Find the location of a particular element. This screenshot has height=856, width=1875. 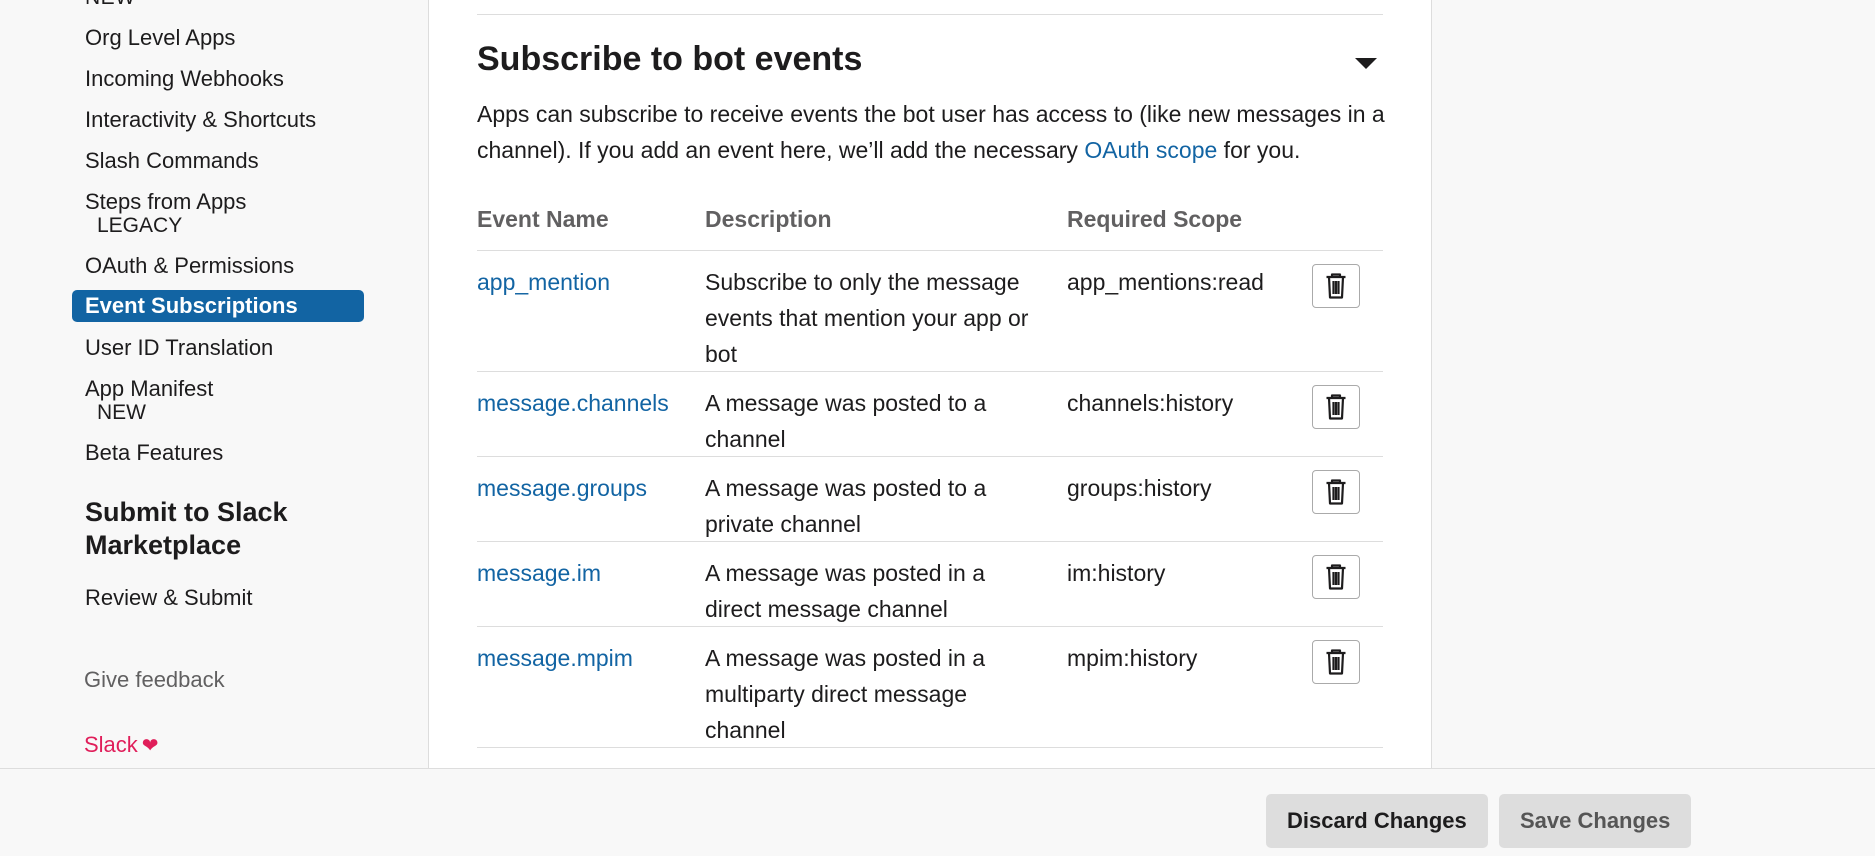

sidebar-item-slash-commands: Slash Commands is located at coordinates (218, 161).